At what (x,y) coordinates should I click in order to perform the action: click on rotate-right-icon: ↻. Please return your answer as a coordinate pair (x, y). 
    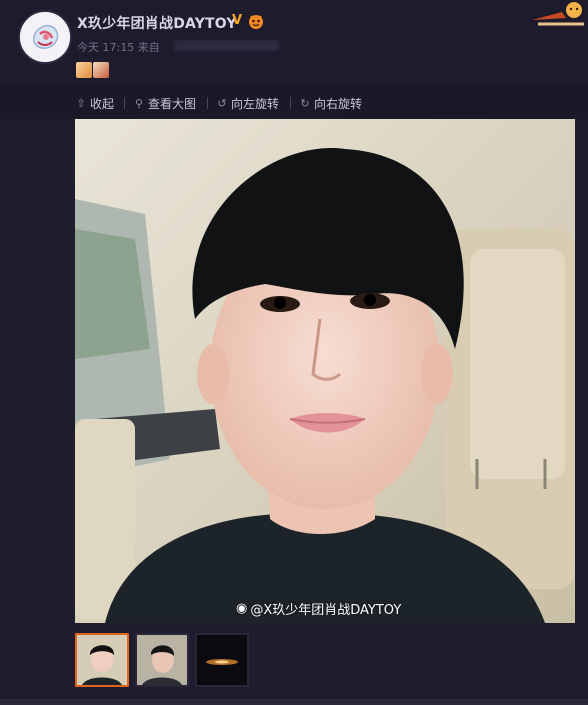
    Looking at the image, I should click on (305, 103).